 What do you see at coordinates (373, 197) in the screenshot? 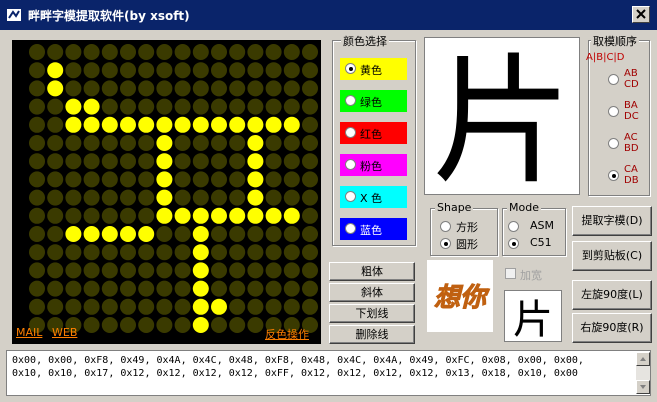
I see `color-option: X 色` at bounding box center [373, 197].